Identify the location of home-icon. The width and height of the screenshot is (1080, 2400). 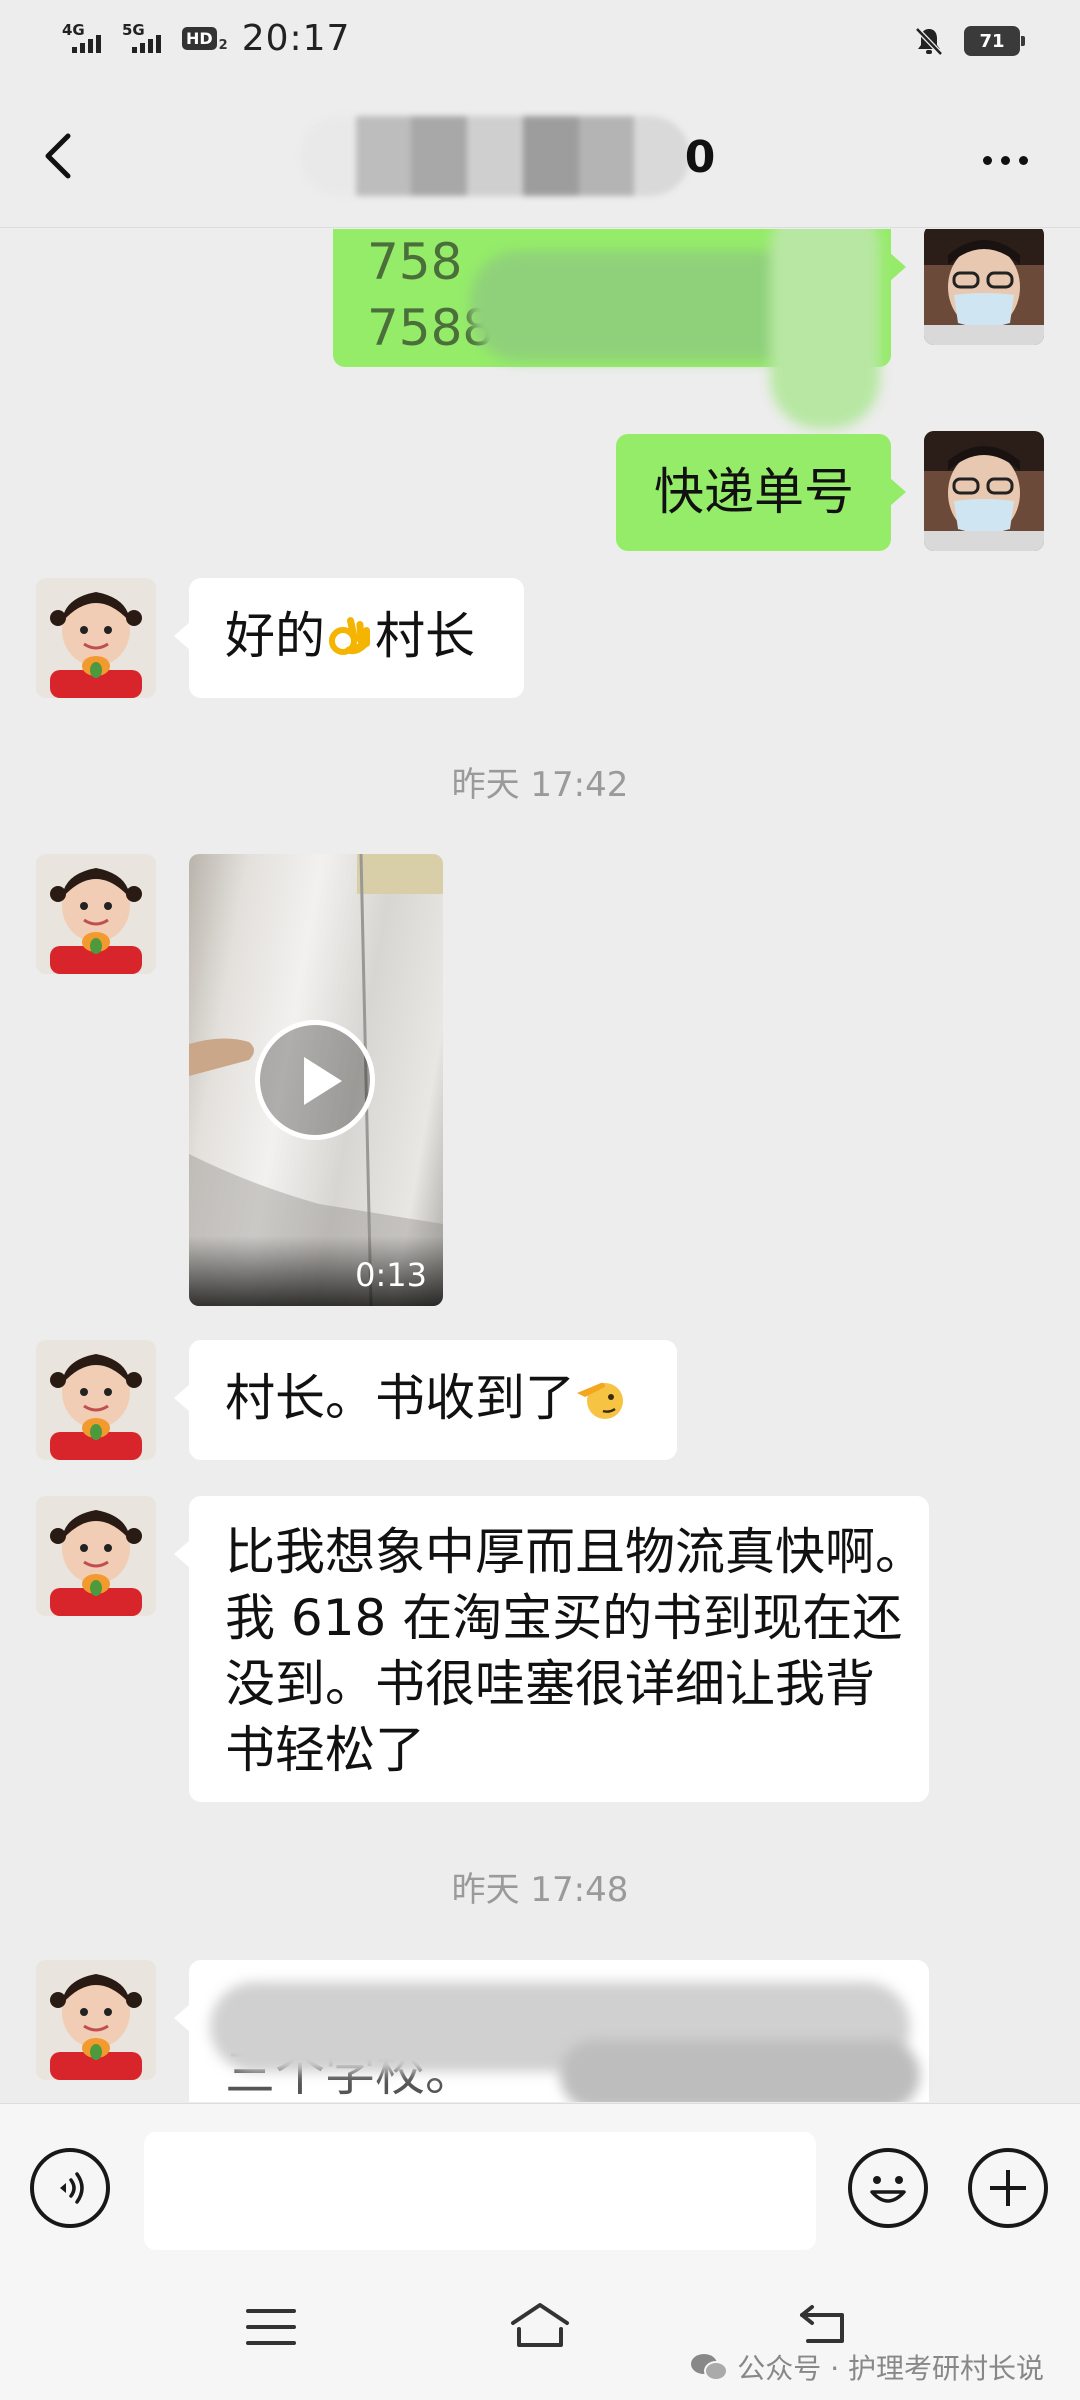
(540, 2327).